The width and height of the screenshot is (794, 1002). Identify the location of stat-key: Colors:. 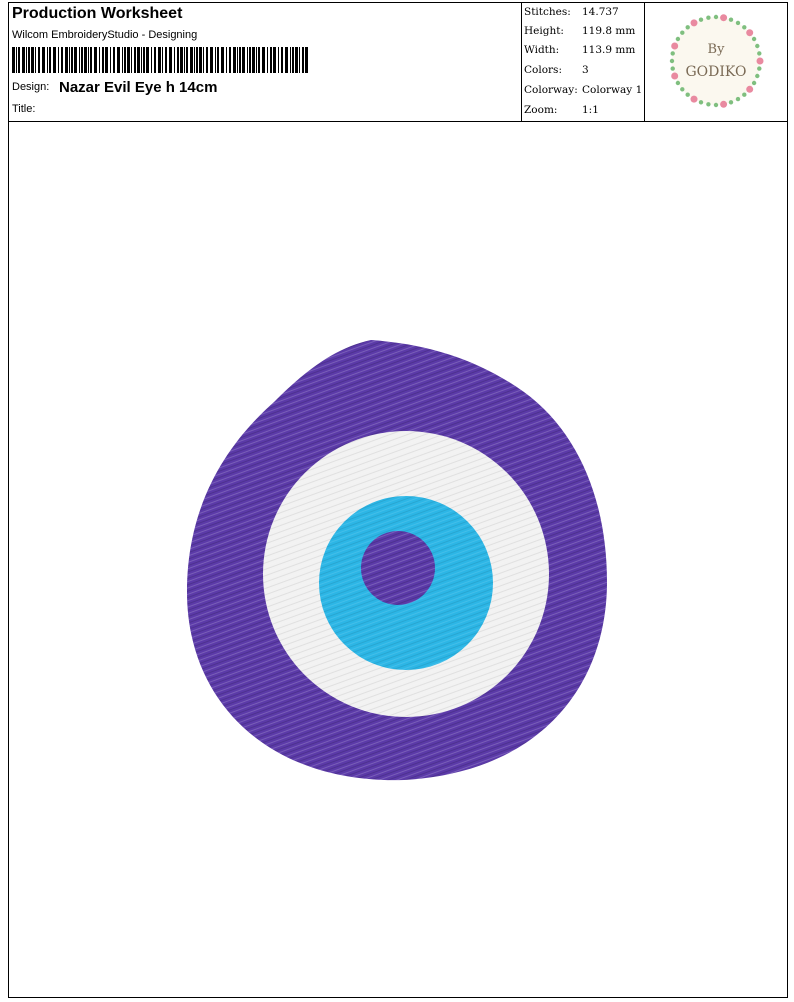
(543, 70).